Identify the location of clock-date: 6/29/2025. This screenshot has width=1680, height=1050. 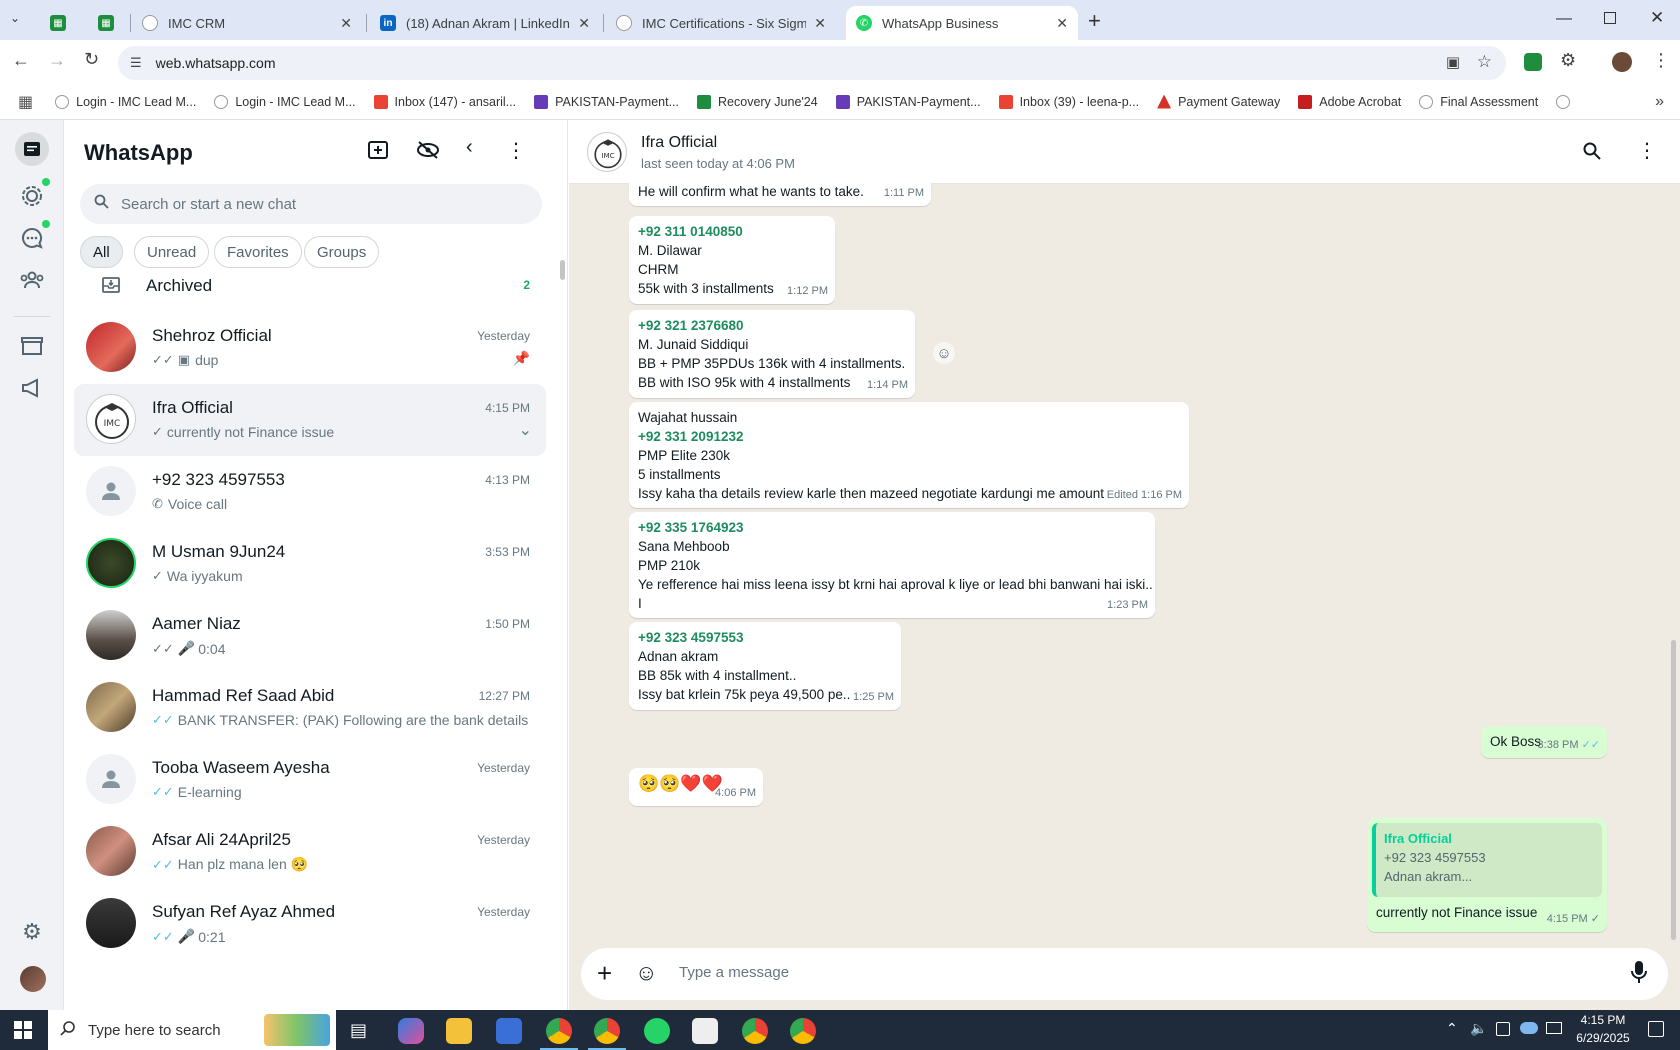
(1603, 1038).